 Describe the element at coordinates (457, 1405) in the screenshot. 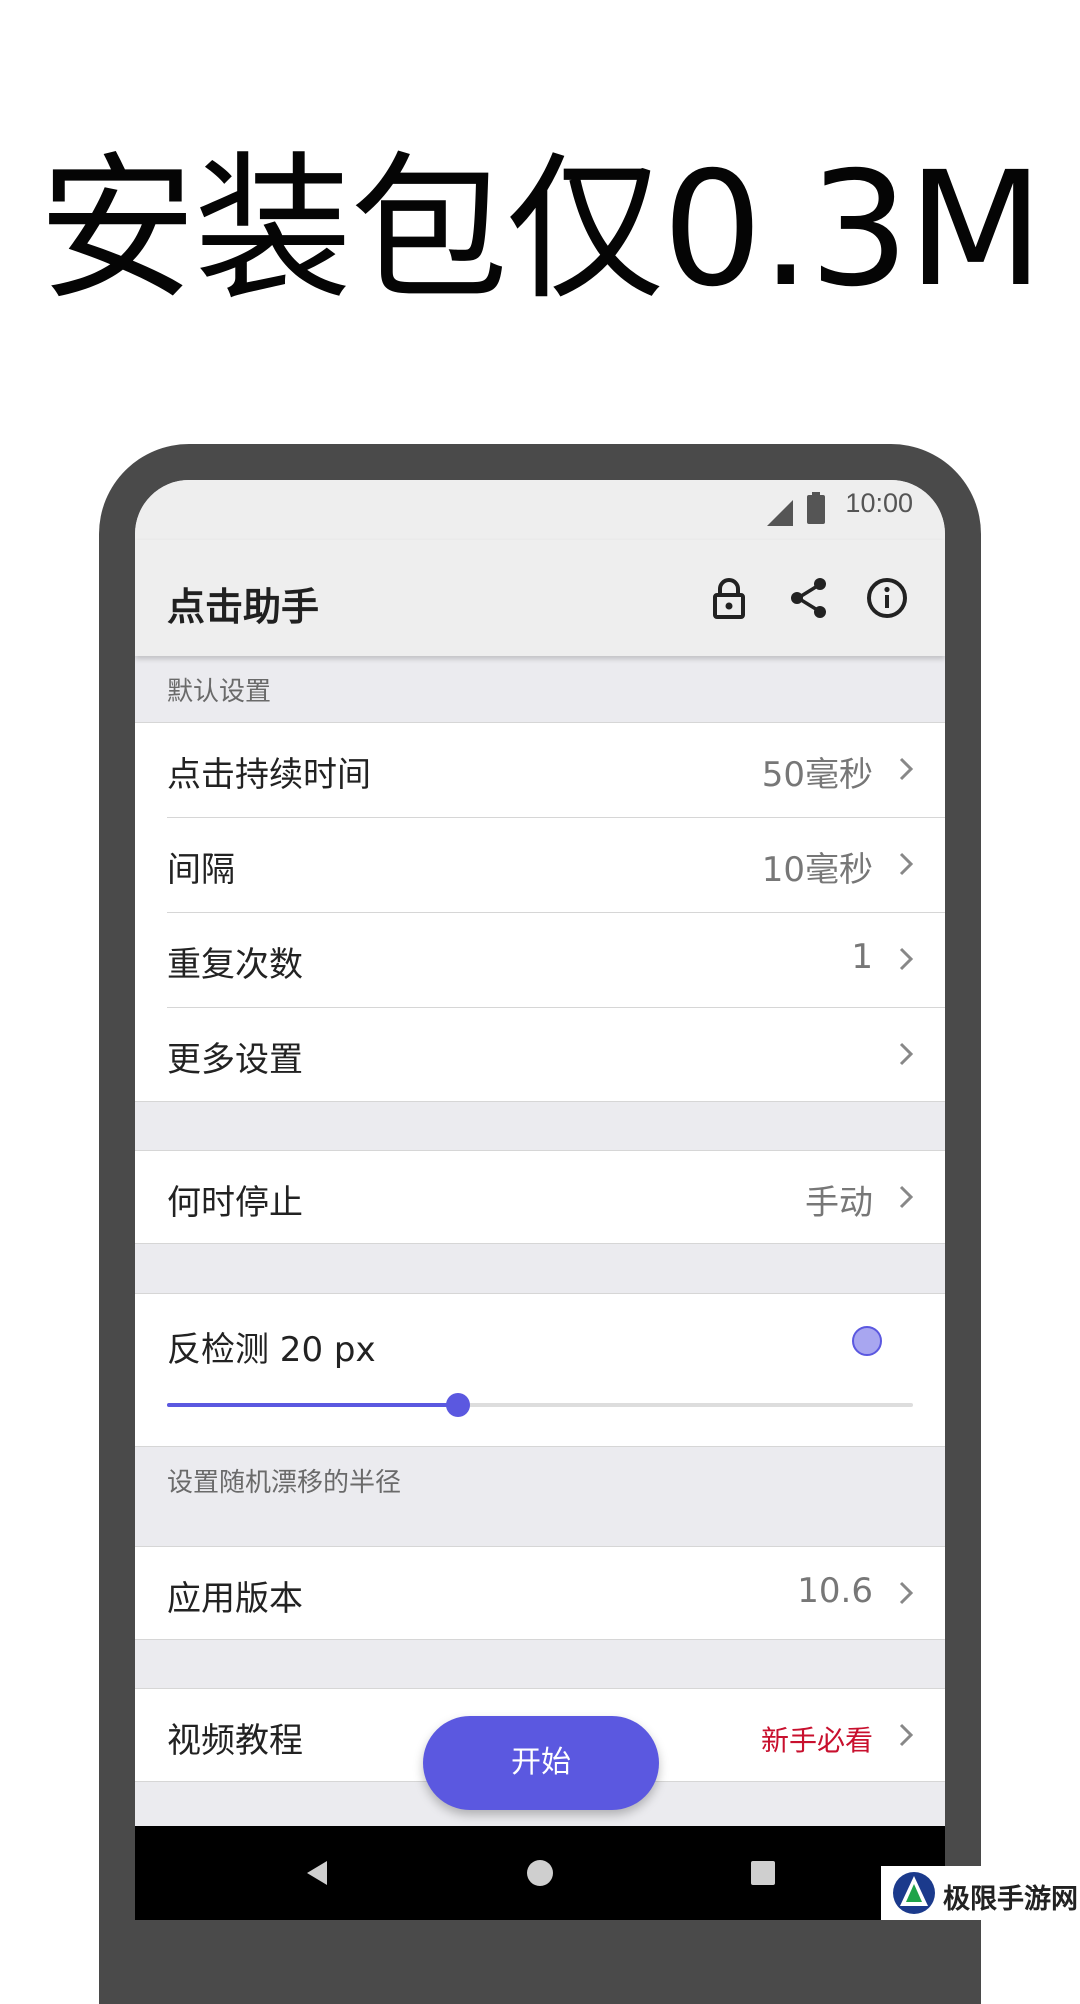

I see `slider-thumb` at that location.